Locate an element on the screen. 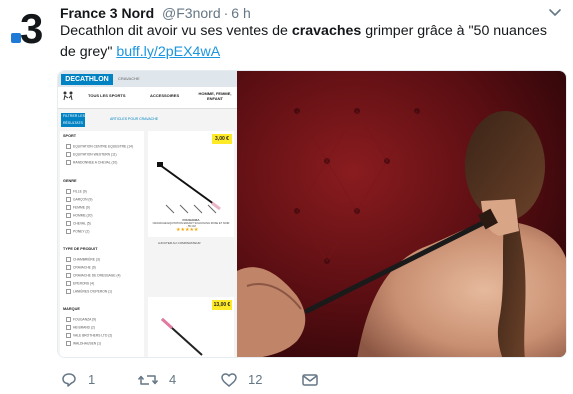  reply-icon is located at coordinates (69, 380).